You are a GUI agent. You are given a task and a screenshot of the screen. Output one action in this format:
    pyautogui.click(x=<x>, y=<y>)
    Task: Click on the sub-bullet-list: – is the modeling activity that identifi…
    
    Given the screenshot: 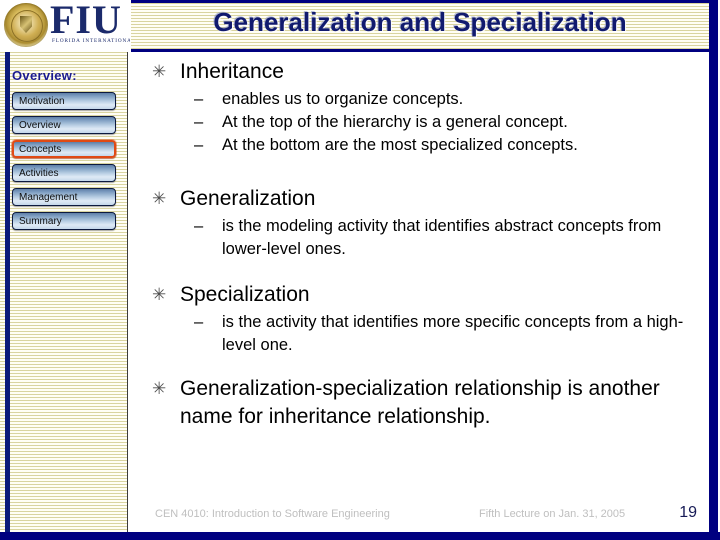 What is the action you would take?
    pyautogui.click(x=418, y=238)
    